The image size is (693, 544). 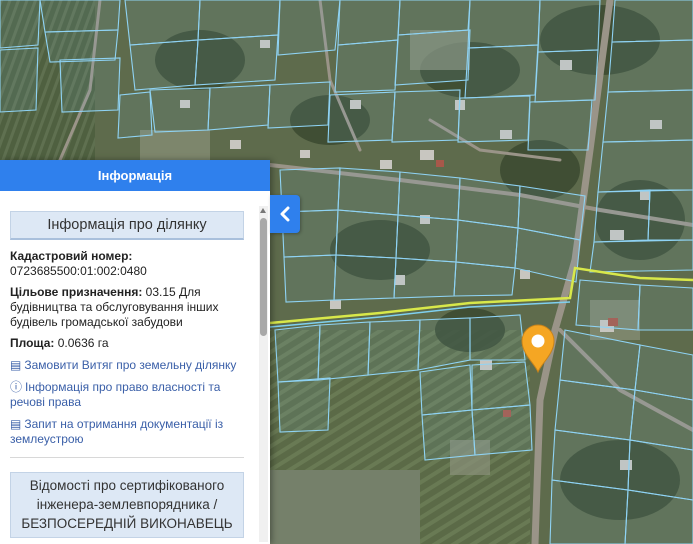 What do you see at coordinates (135, 175) in the screenshot?
I see `panel-header: Інформація` at bounding box center [135, 175].